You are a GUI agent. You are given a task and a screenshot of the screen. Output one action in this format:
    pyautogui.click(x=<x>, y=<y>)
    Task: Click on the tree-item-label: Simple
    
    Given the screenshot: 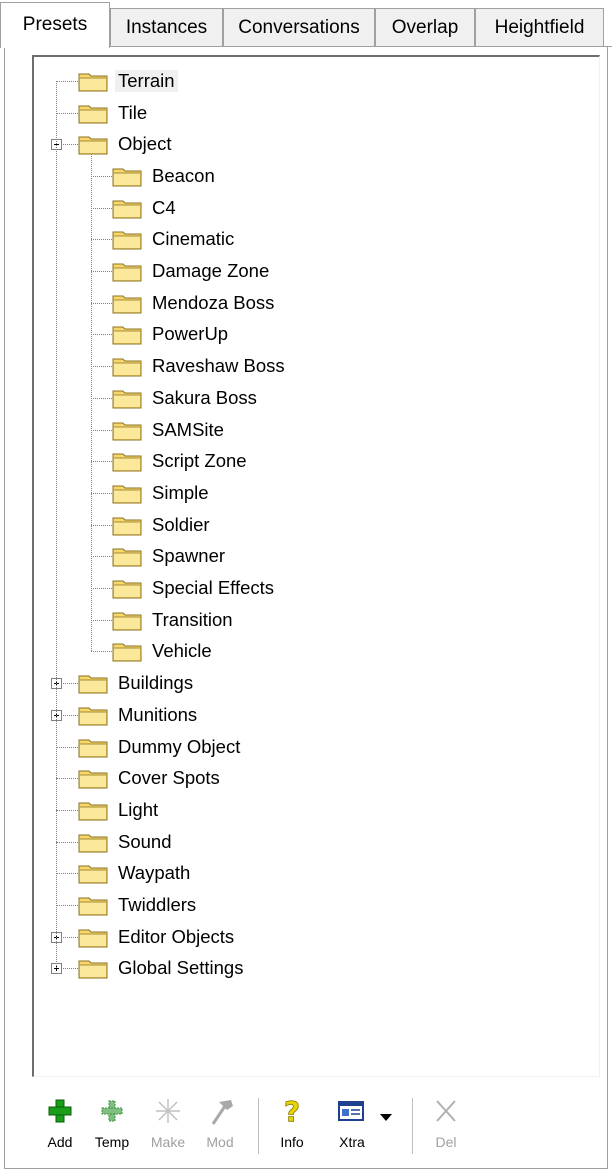 What is the action you would take?
    pyautogui.click(x=180, y=492)
    